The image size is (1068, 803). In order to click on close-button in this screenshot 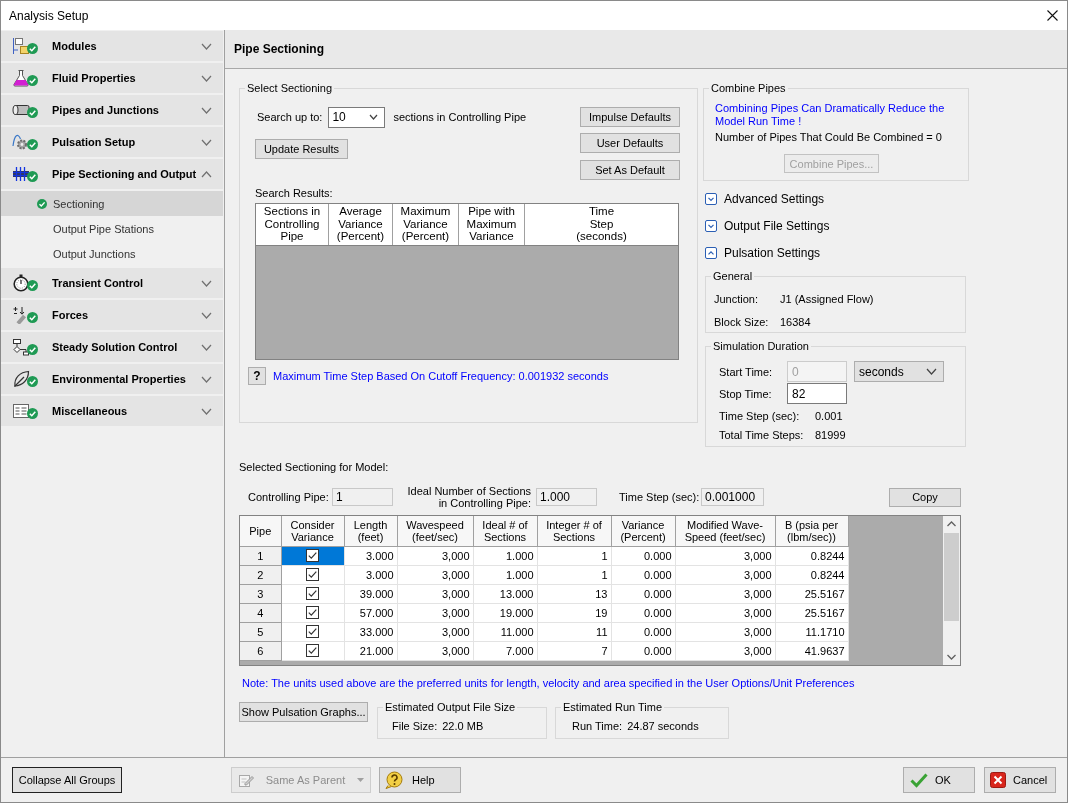, I will do `click(1052, 15)`.